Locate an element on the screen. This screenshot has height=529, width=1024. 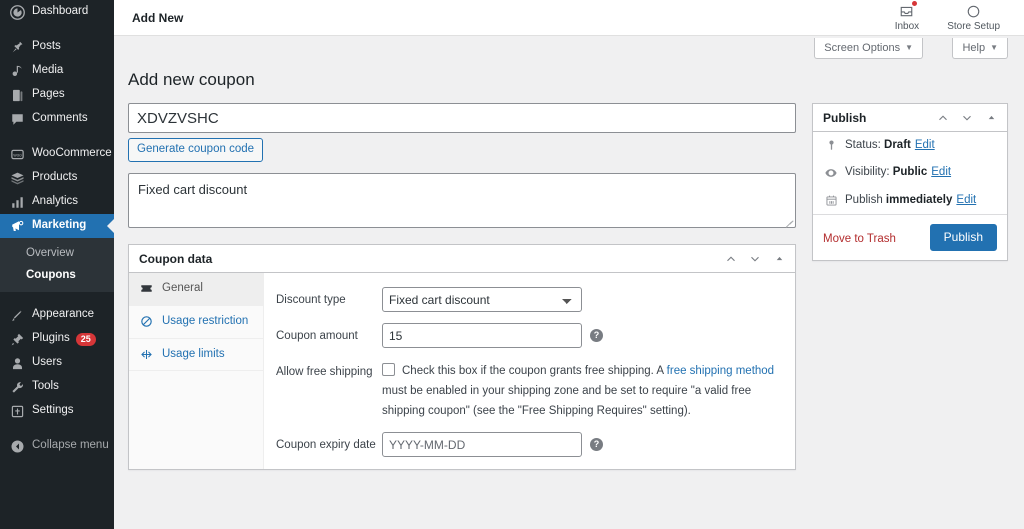
sidebar-item-tools: Tools is located at coordinates (57, 387).